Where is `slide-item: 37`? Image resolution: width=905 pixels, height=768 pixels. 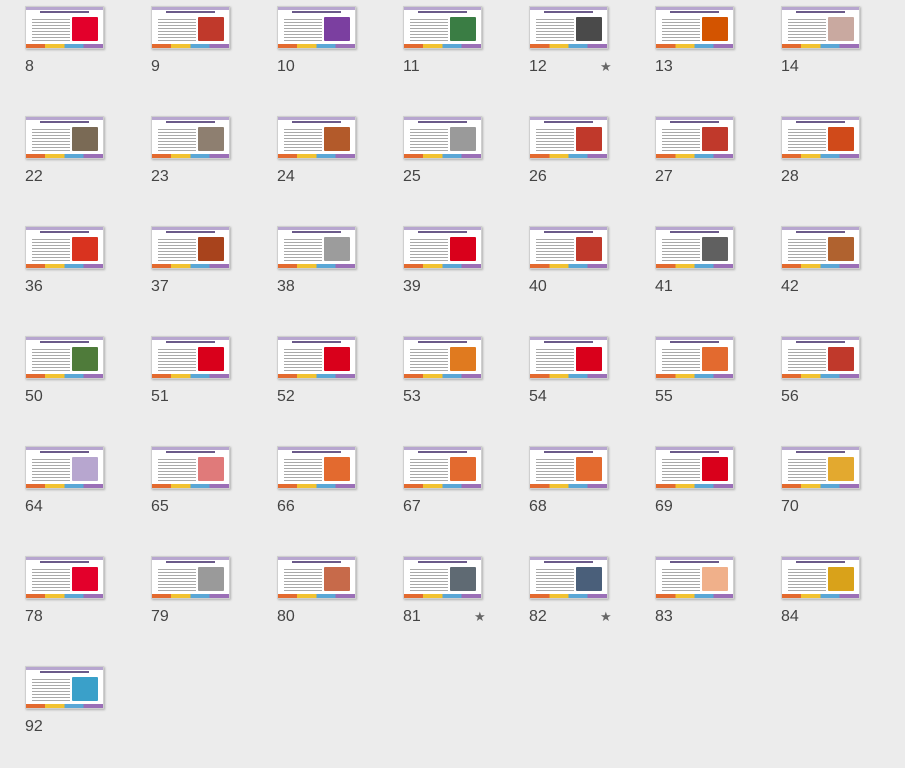
slide-item: 37 is located at coordinates (189, 274).